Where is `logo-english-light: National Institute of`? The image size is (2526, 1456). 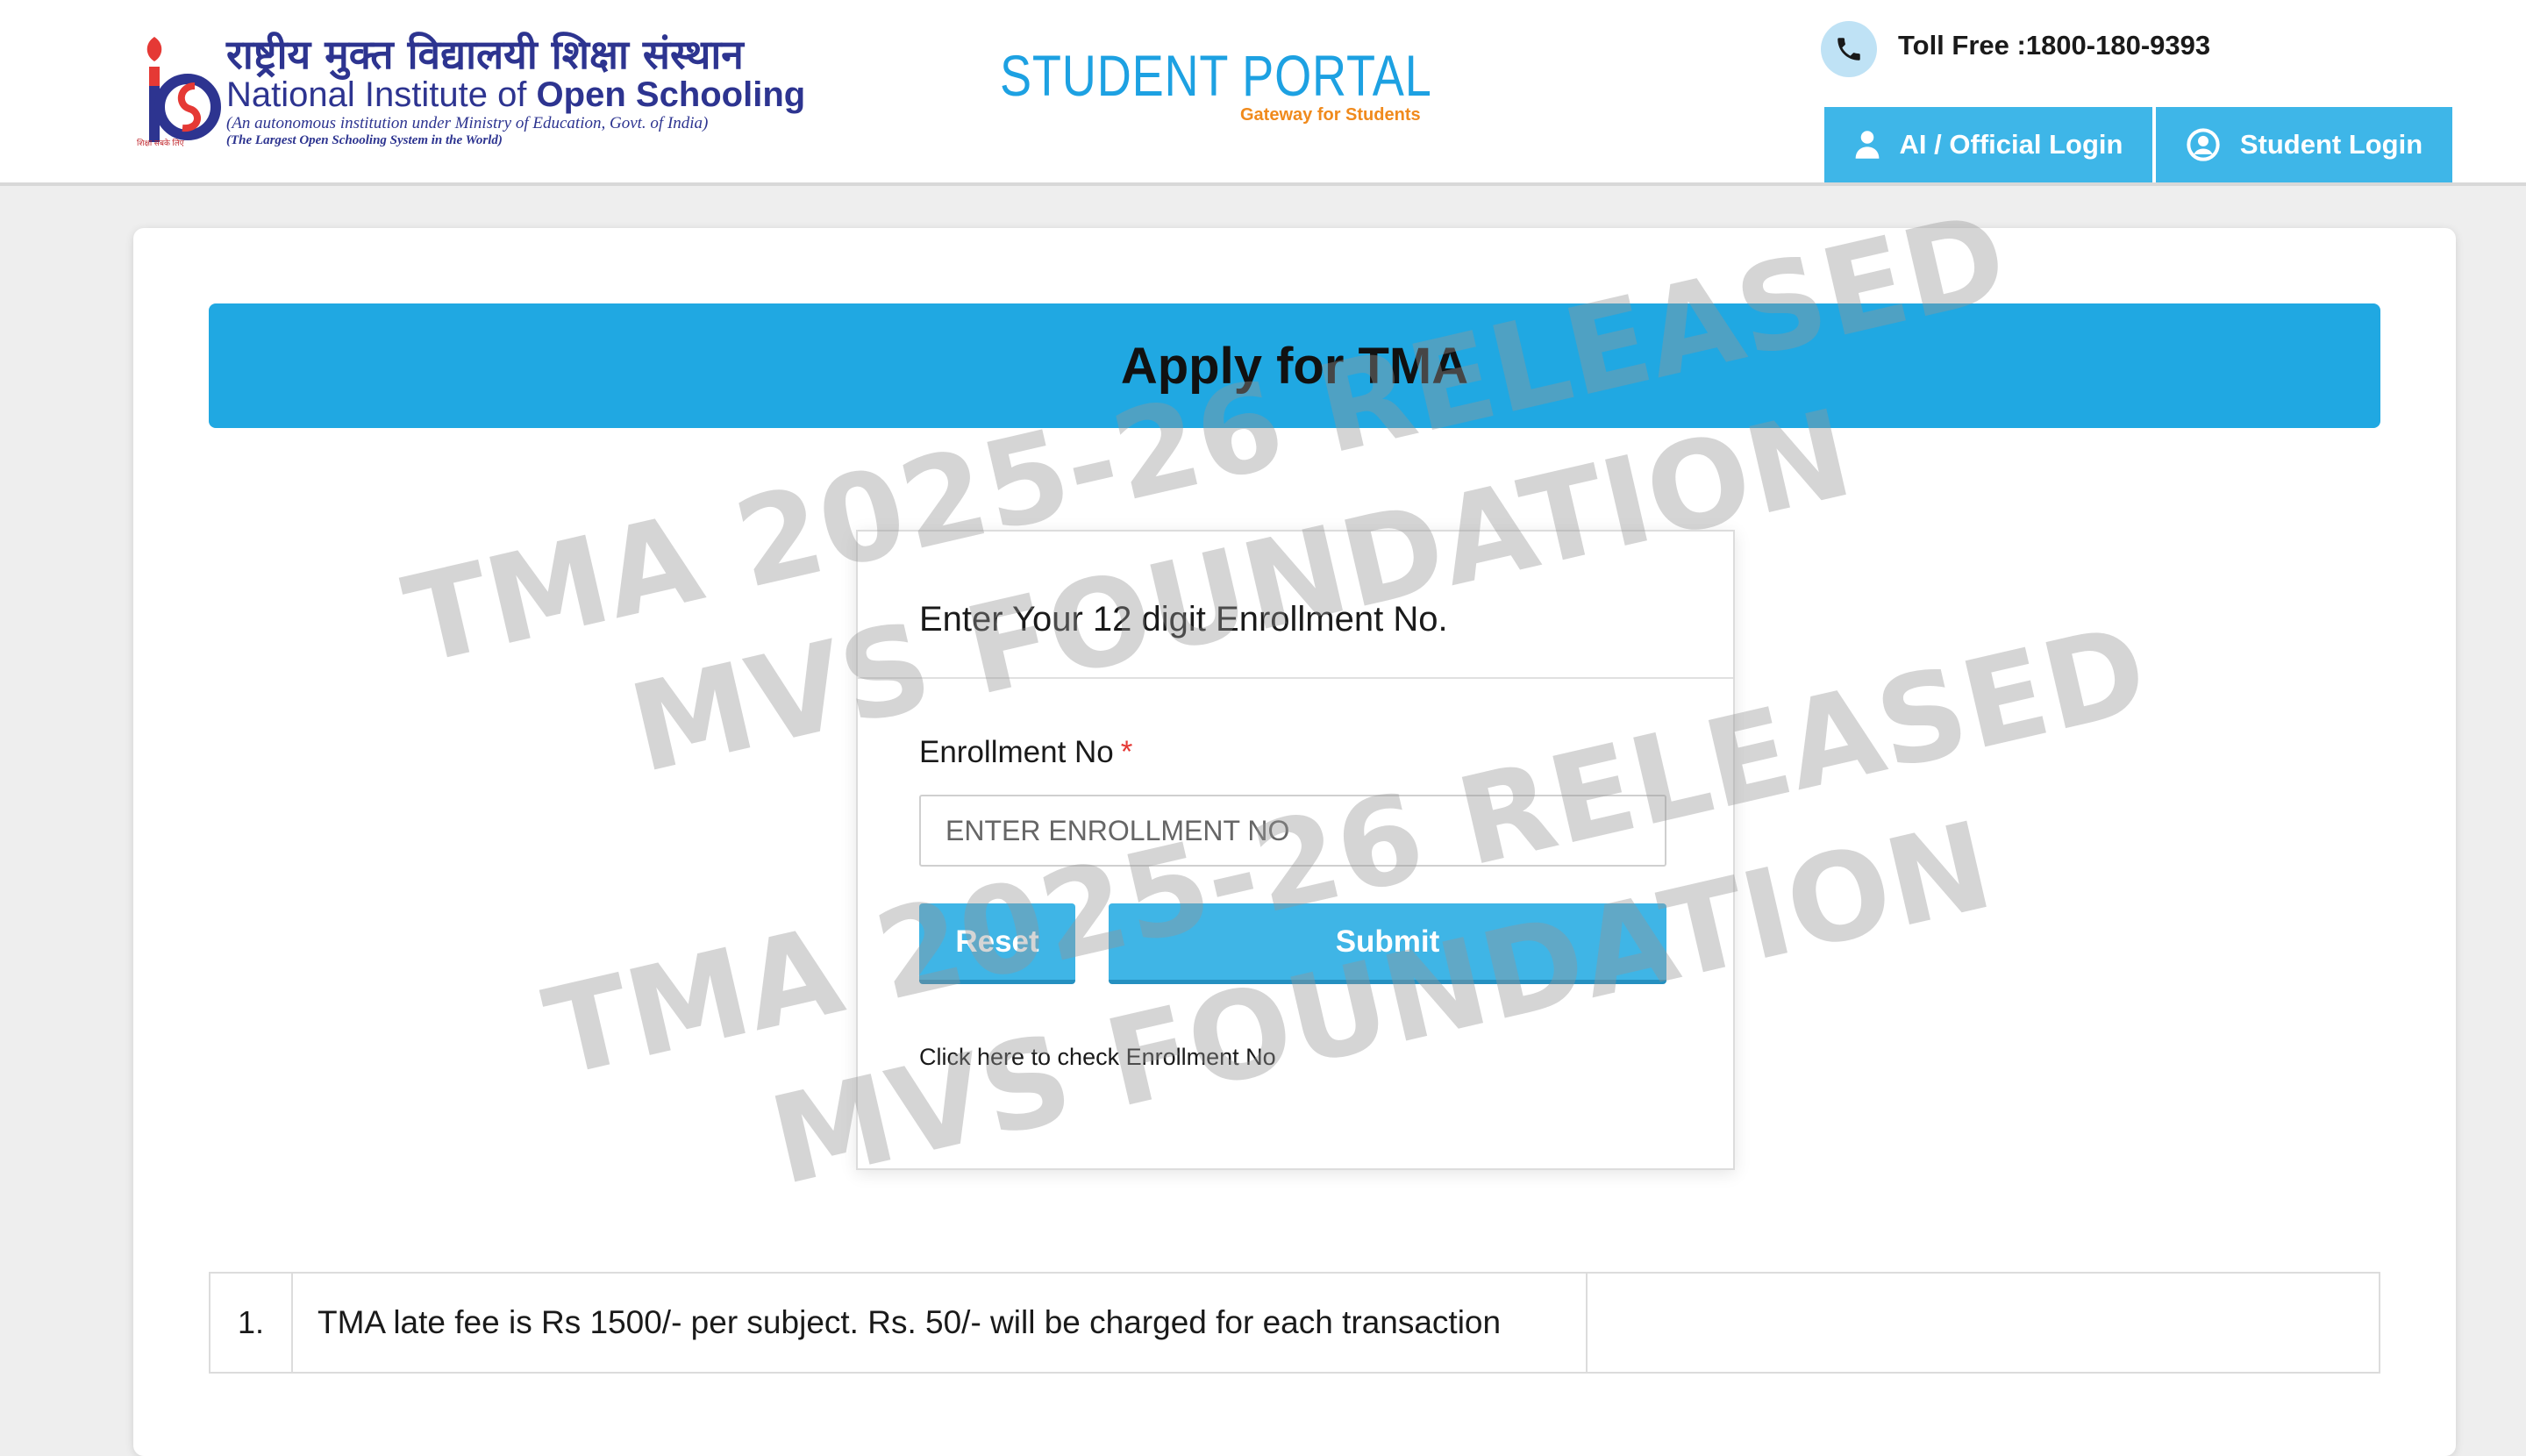
logo-english-light: National Institute of is located at coordinates (376, 94).